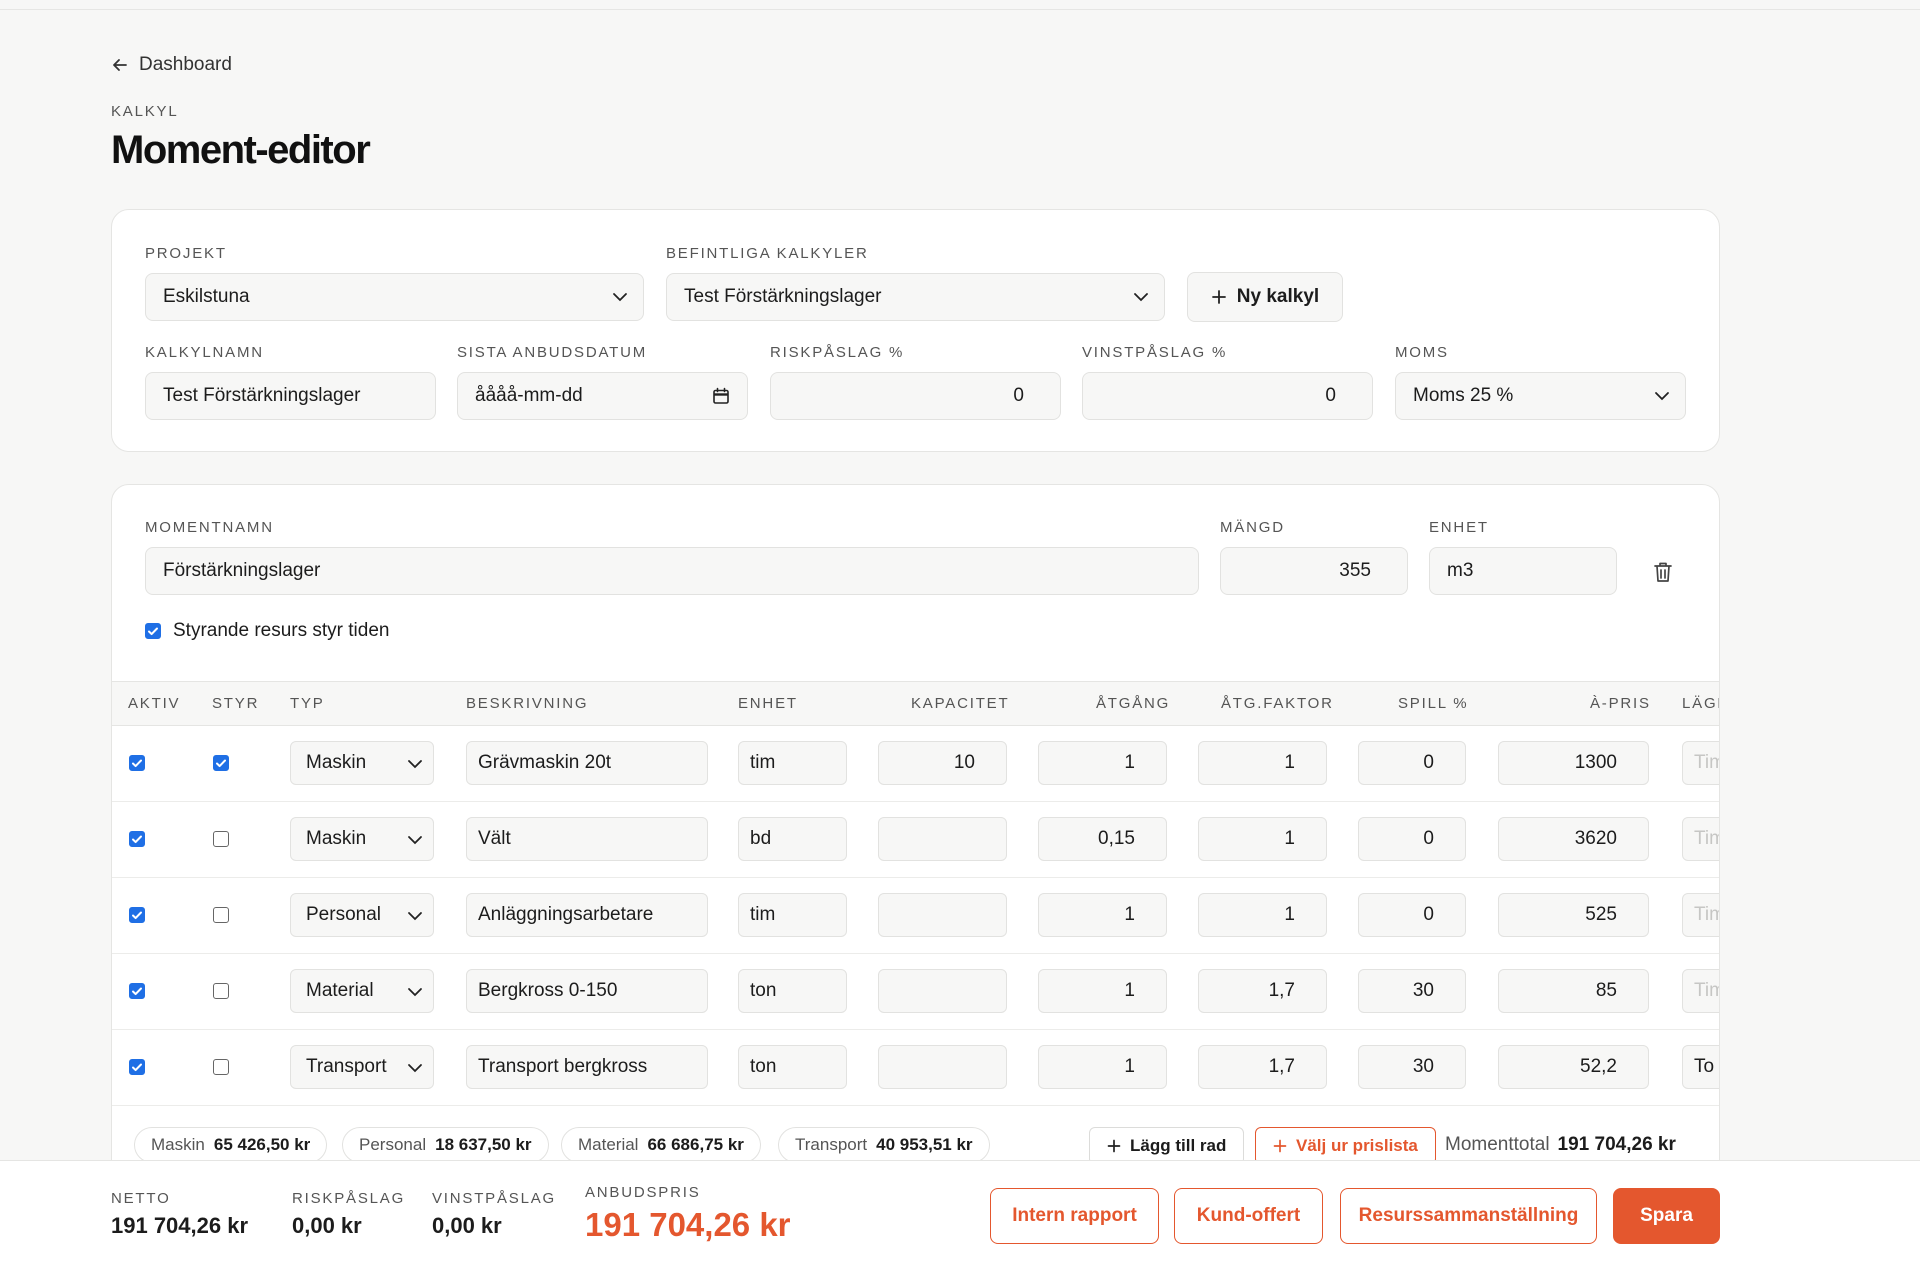 Image resolution: width=1920 pixels, height=1269 pixels. I want to click on calc-name-input: Test Förstärkningslager, so click(290, 396).